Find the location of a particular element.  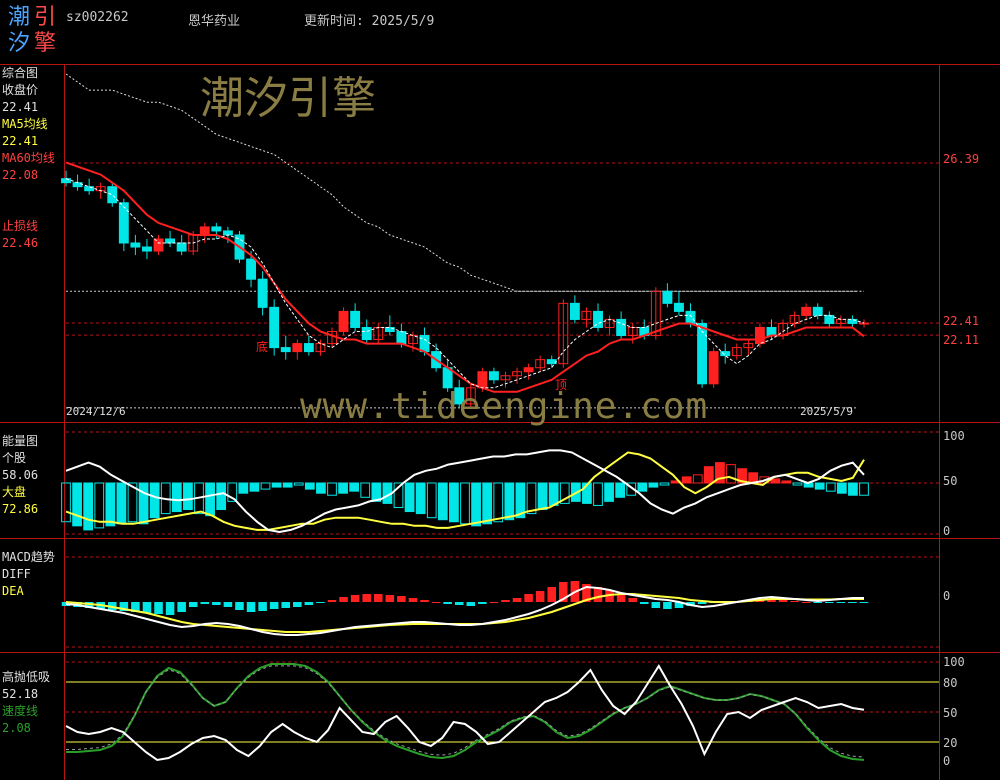

stop-loss-value: 22.46 is located at coordinates (20, 243).